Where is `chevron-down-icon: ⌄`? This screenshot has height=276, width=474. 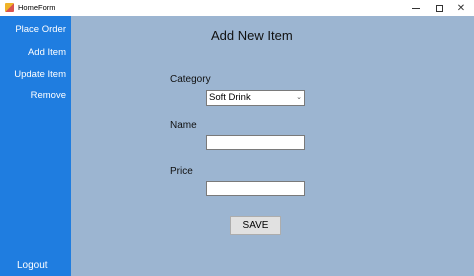 chevron-down-icon: ⌄ is located at coordinates (299, 97).